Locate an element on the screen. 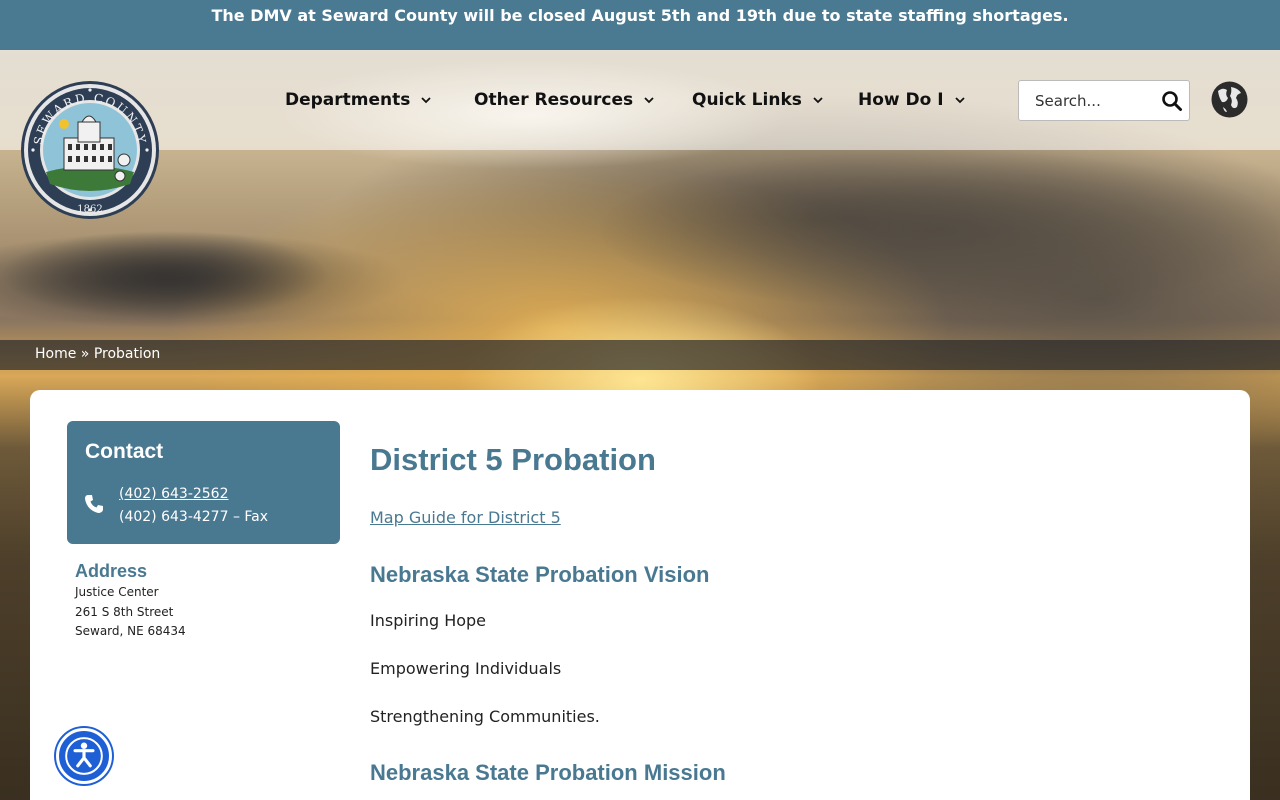 Image resolution: width=1280 pixels, height=800 pixels. vision-item: Empowering Individuals is located at coordinates (466, 668).